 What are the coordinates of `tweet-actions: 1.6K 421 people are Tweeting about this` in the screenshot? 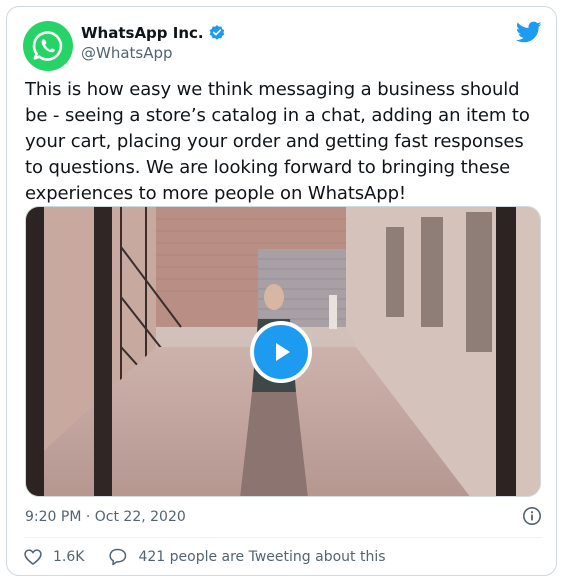 It's located at (216, 557).